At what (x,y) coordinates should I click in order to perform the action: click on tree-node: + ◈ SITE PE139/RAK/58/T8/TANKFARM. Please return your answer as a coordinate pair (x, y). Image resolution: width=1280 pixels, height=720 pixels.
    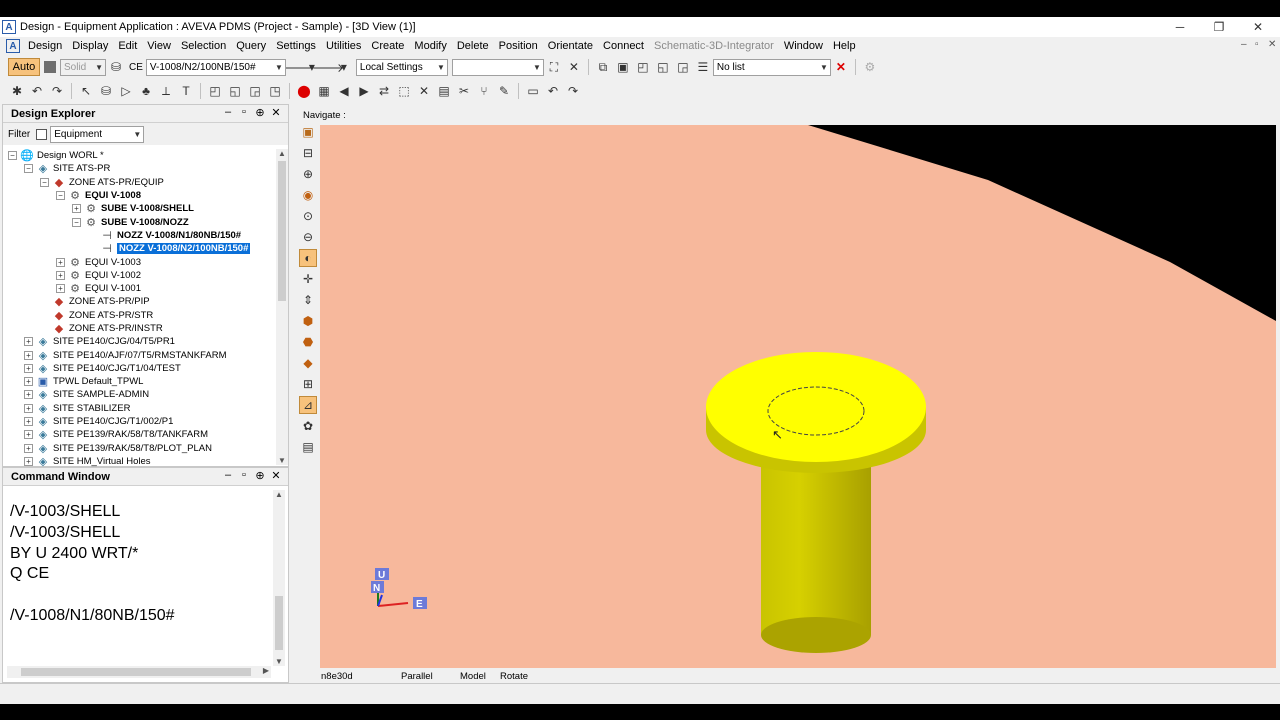
    Looking at the image, I should click on (142, 434).